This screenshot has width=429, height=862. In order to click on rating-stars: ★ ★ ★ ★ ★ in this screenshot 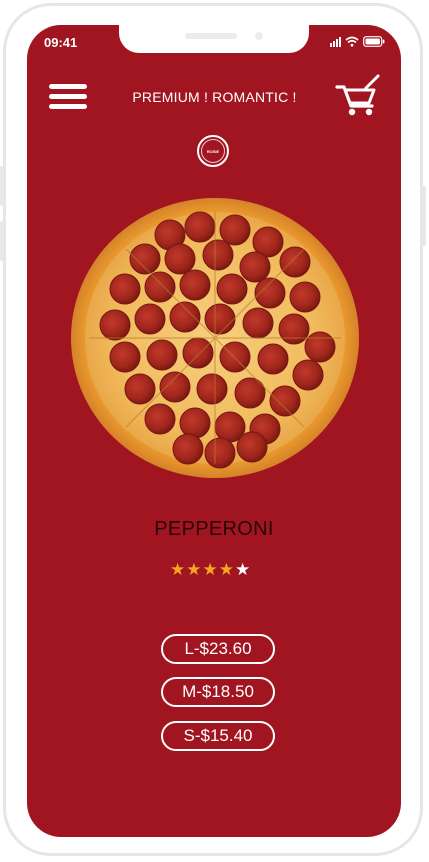, I will do `click(210, 569)`.